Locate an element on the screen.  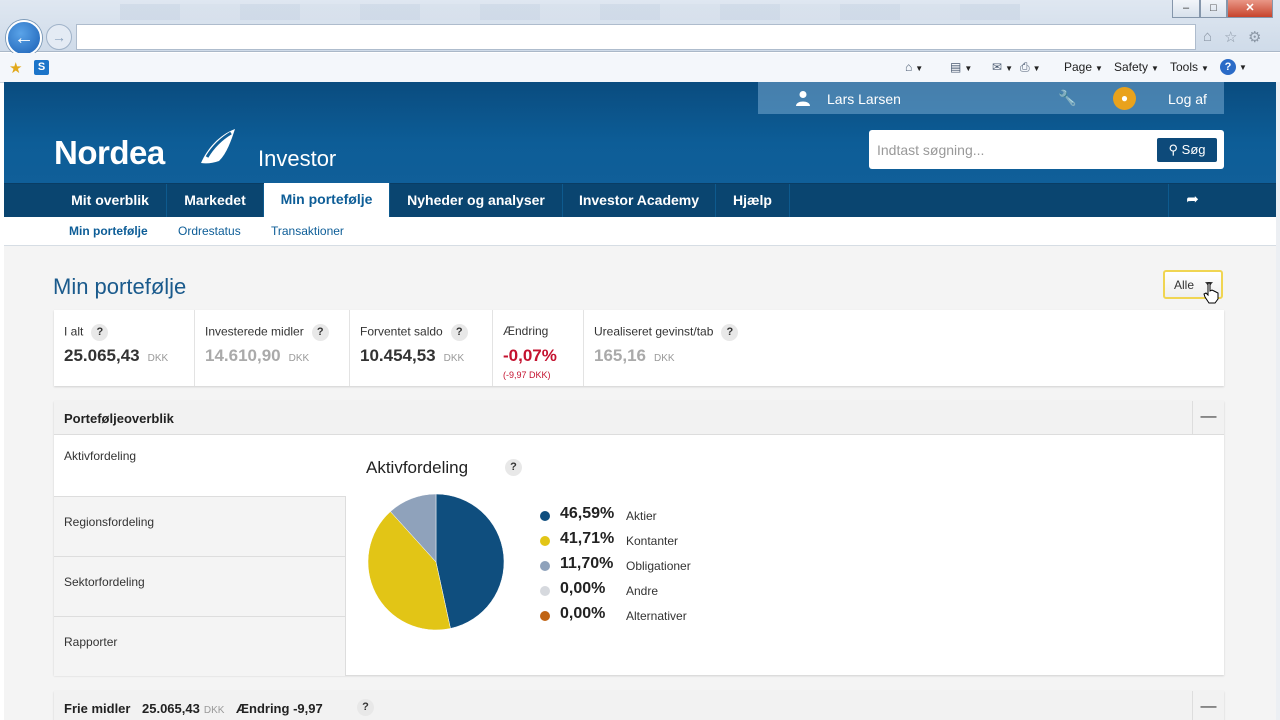
back-button: ← is located at coordinates (24, 38).